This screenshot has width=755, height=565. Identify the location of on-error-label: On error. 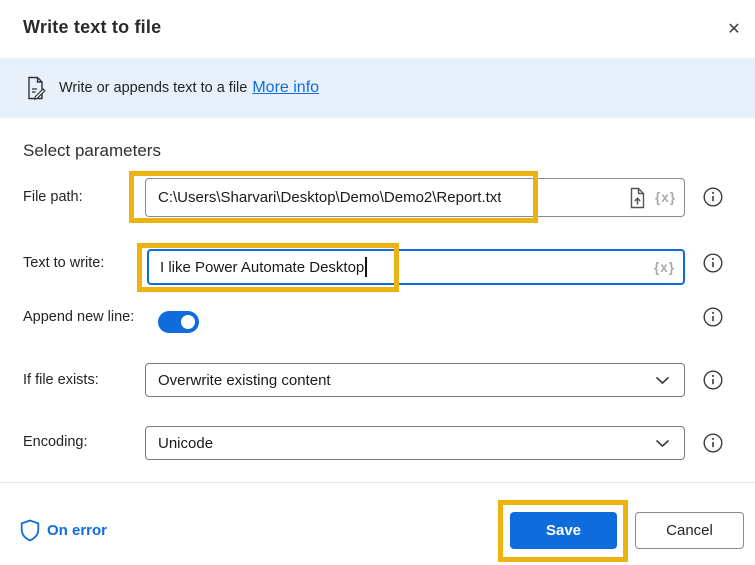
(77, 530).